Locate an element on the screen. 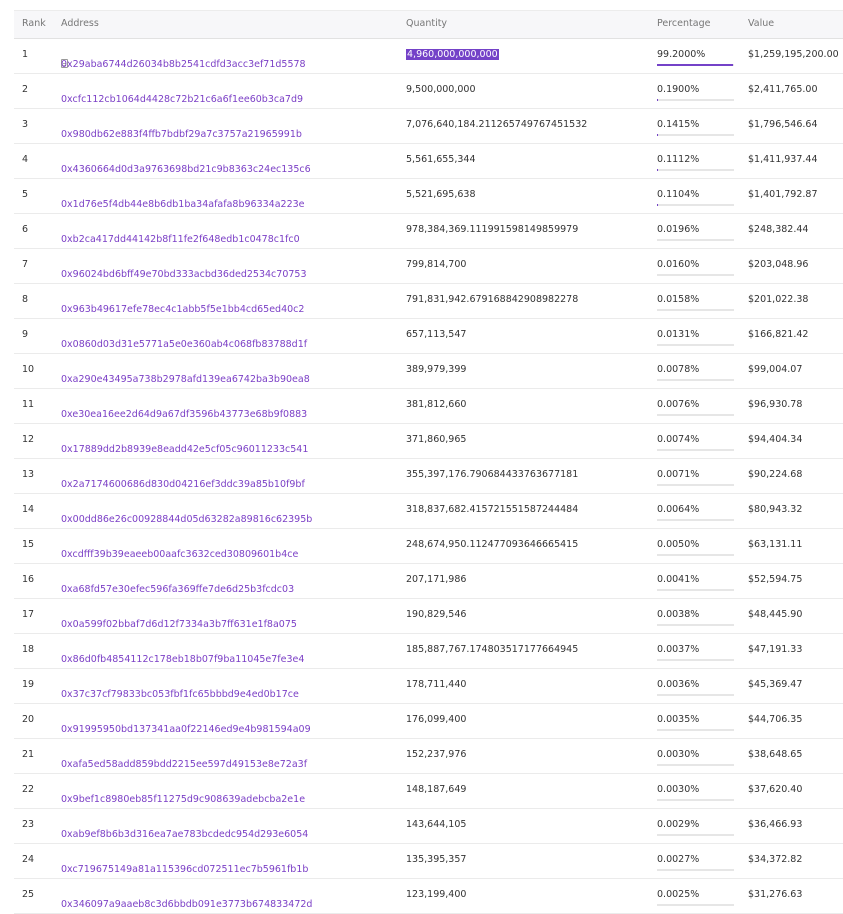  quantity-cell: 318,837,682.415721551587244484 is located at coordinates (492, 509).